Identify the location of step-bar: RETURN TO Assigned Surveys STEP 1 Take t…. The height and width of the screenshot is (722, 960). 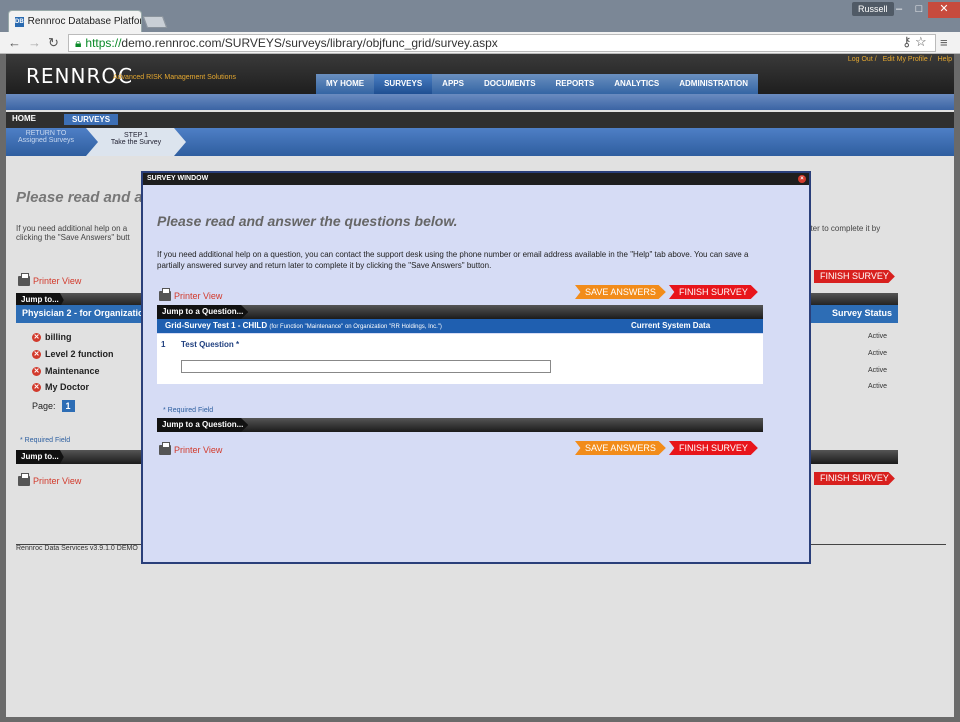
(480, 142).